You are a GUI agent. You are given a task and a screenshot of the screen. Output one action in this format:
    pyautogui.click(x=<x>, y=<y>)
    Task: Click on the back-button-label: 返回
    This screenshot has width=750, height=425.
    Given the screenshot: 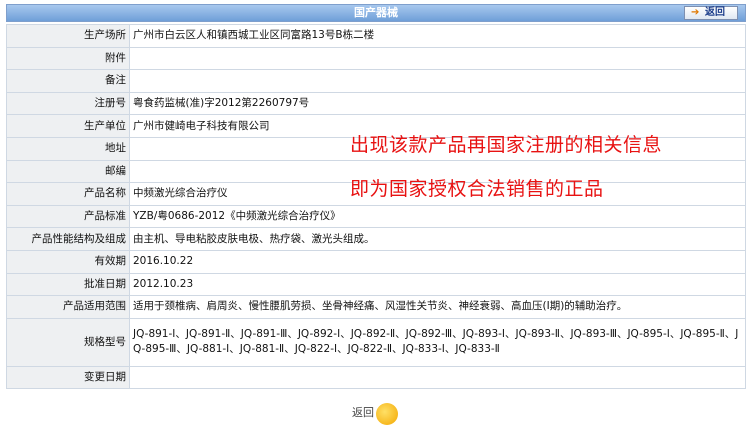 What is the action you would take?
    pyautogui.click(x=715, y=12)
    